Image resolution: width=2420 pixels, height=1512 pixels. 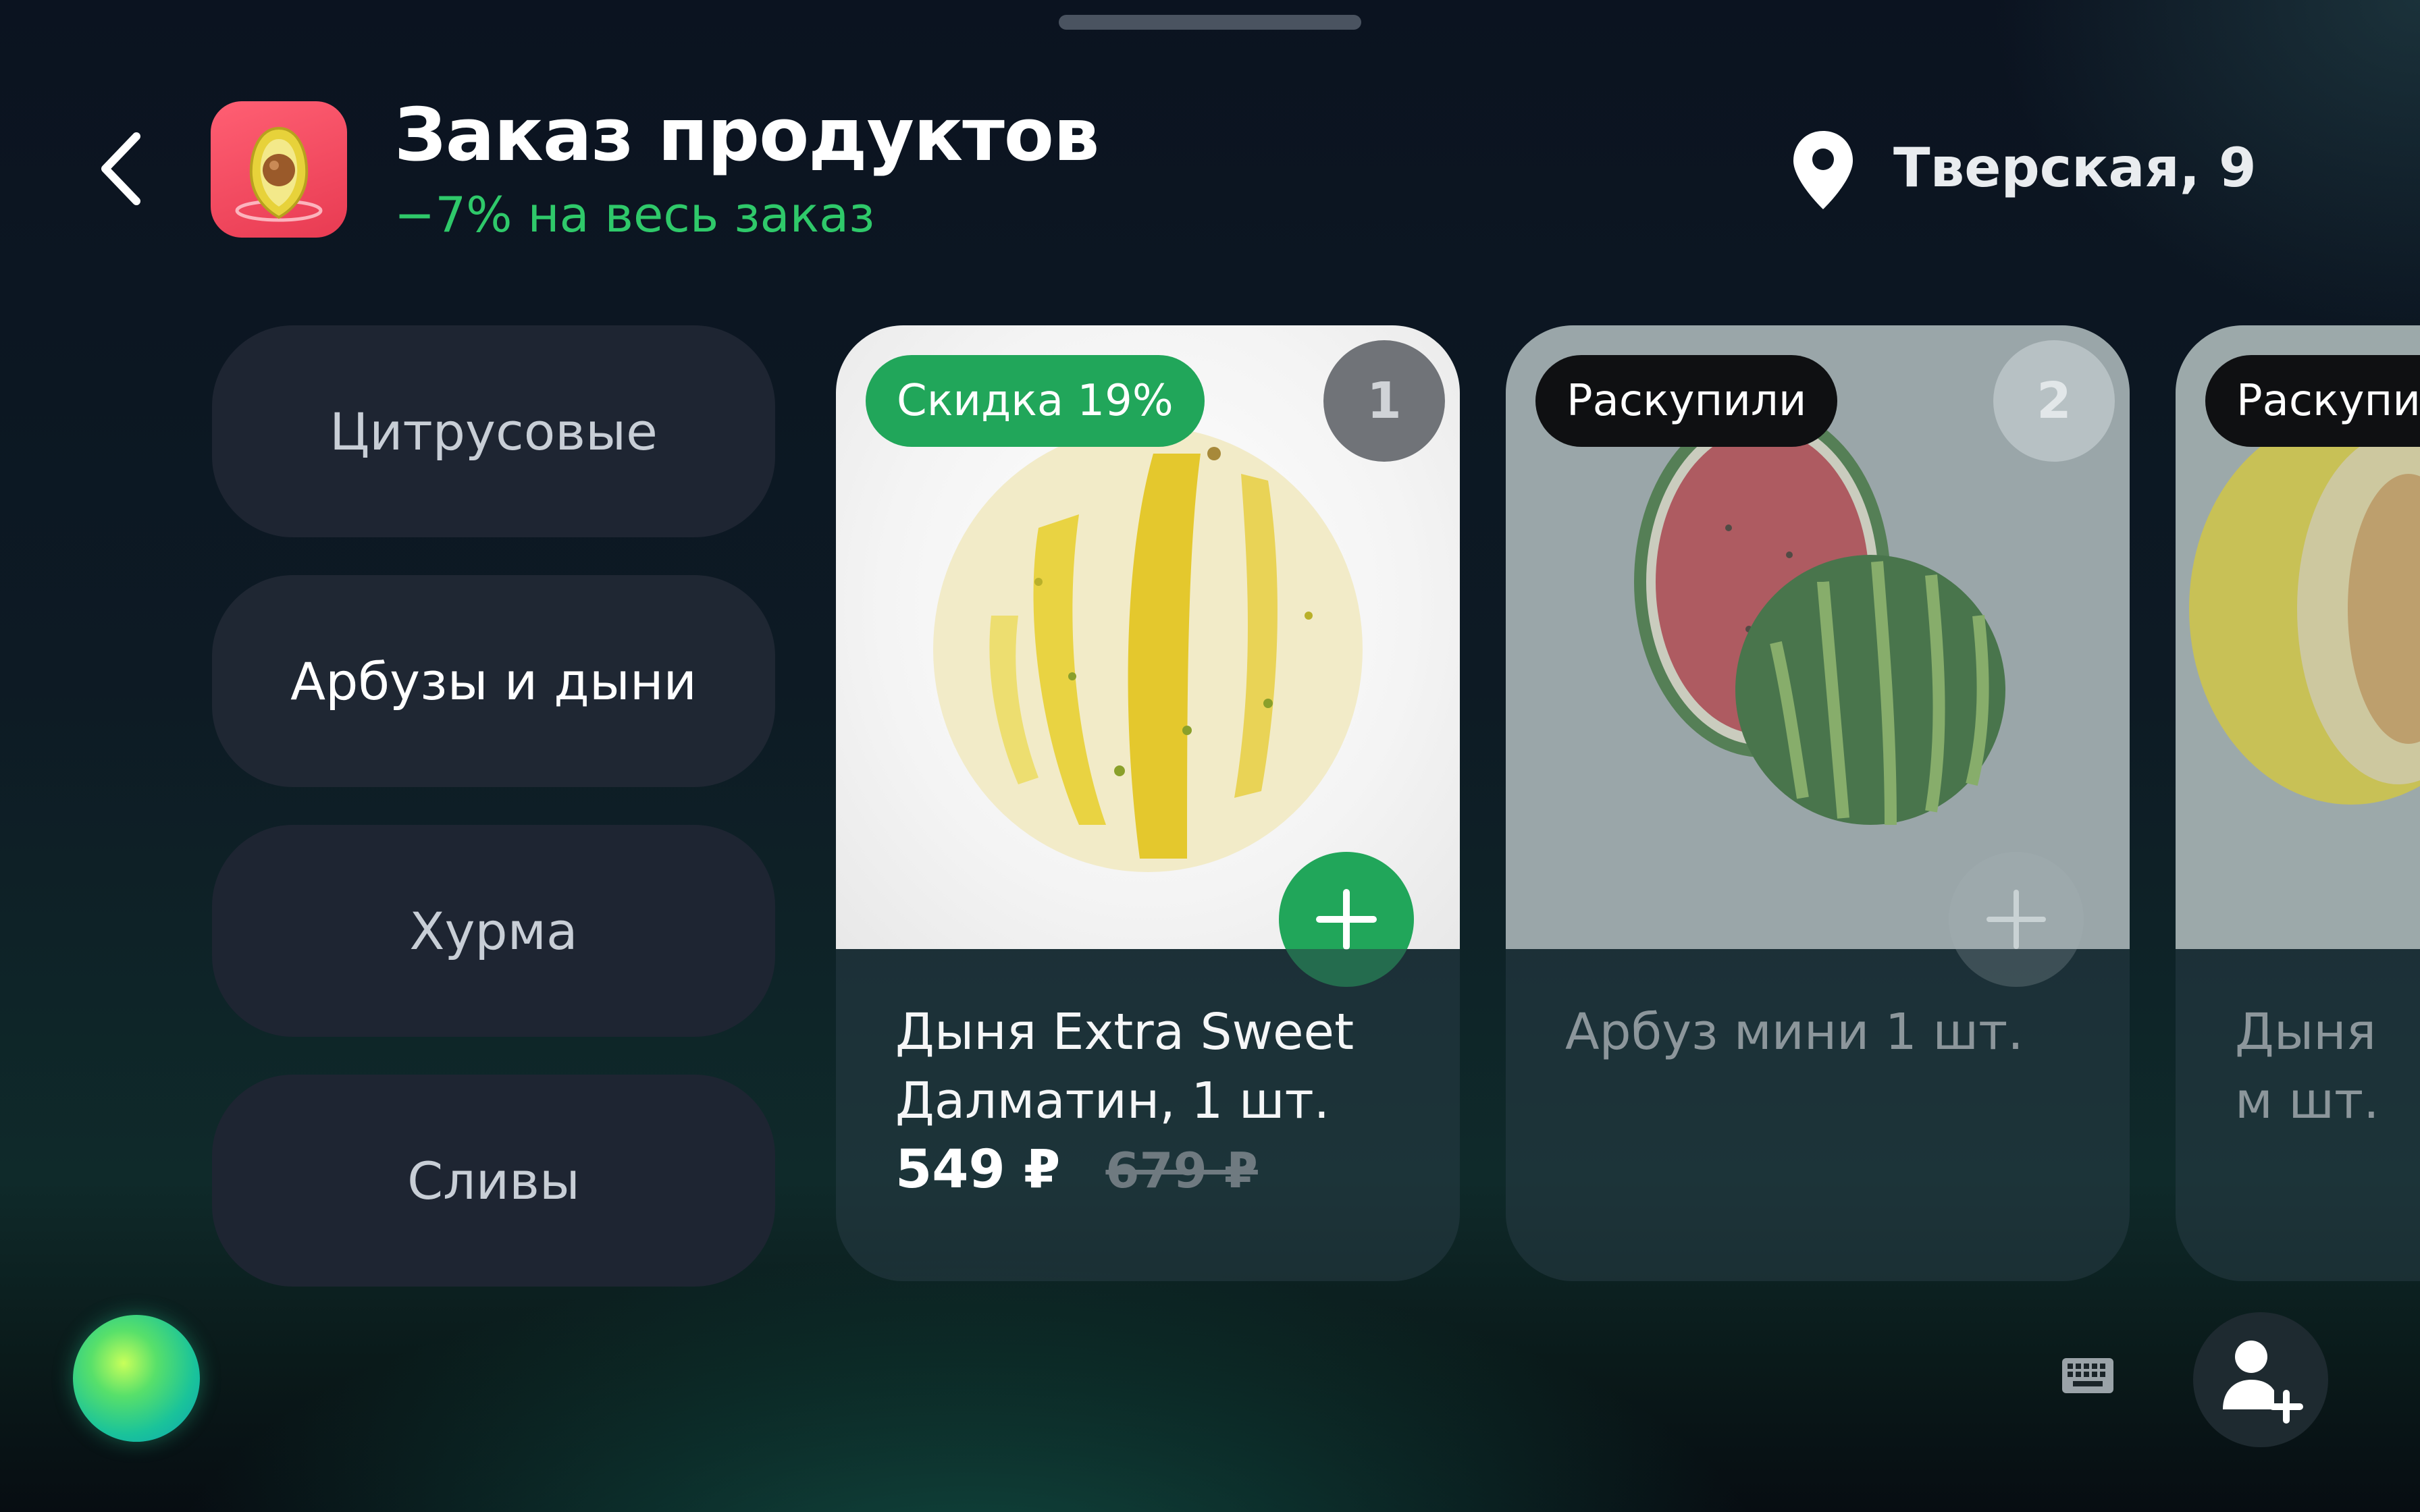 What do you see at coordinates (1035, 401) in the screenshot?
I see `discount-badge: Скидка 19%` at bounding box center [1035, 401].